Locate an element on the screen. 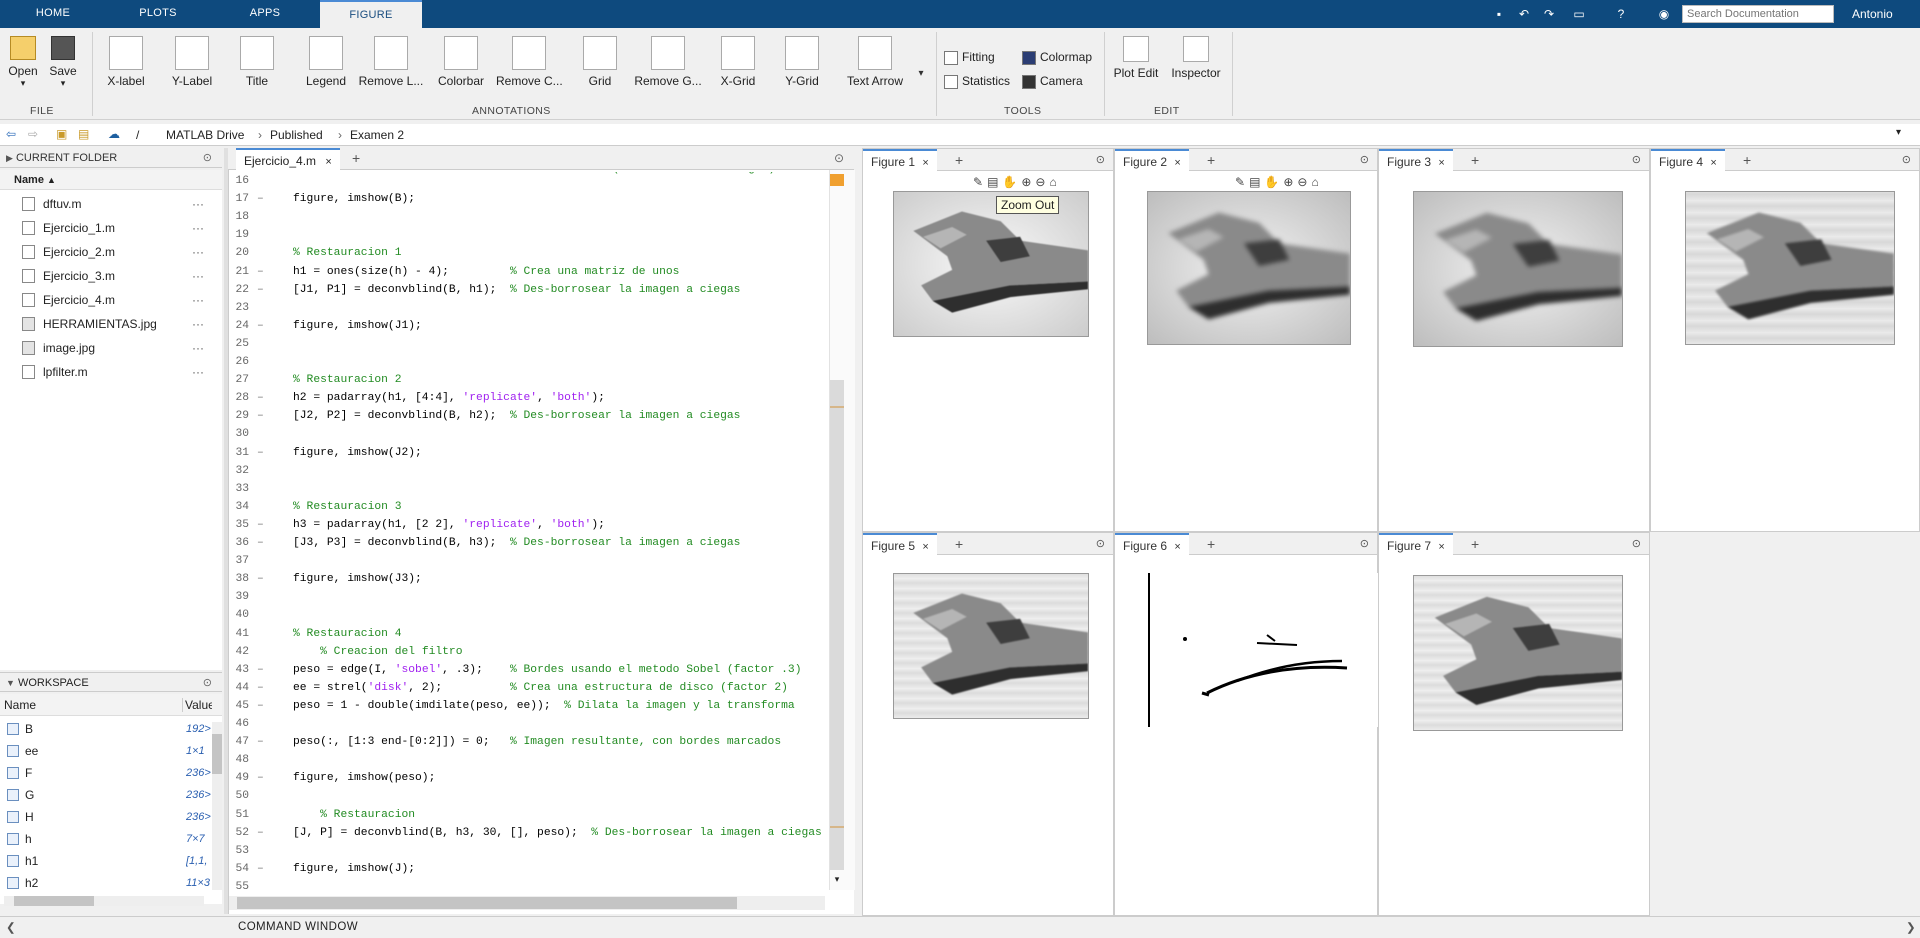 This screenshot has height=938, width=1920. workspace-variable: H 236> is located at coordinates (105, 817).